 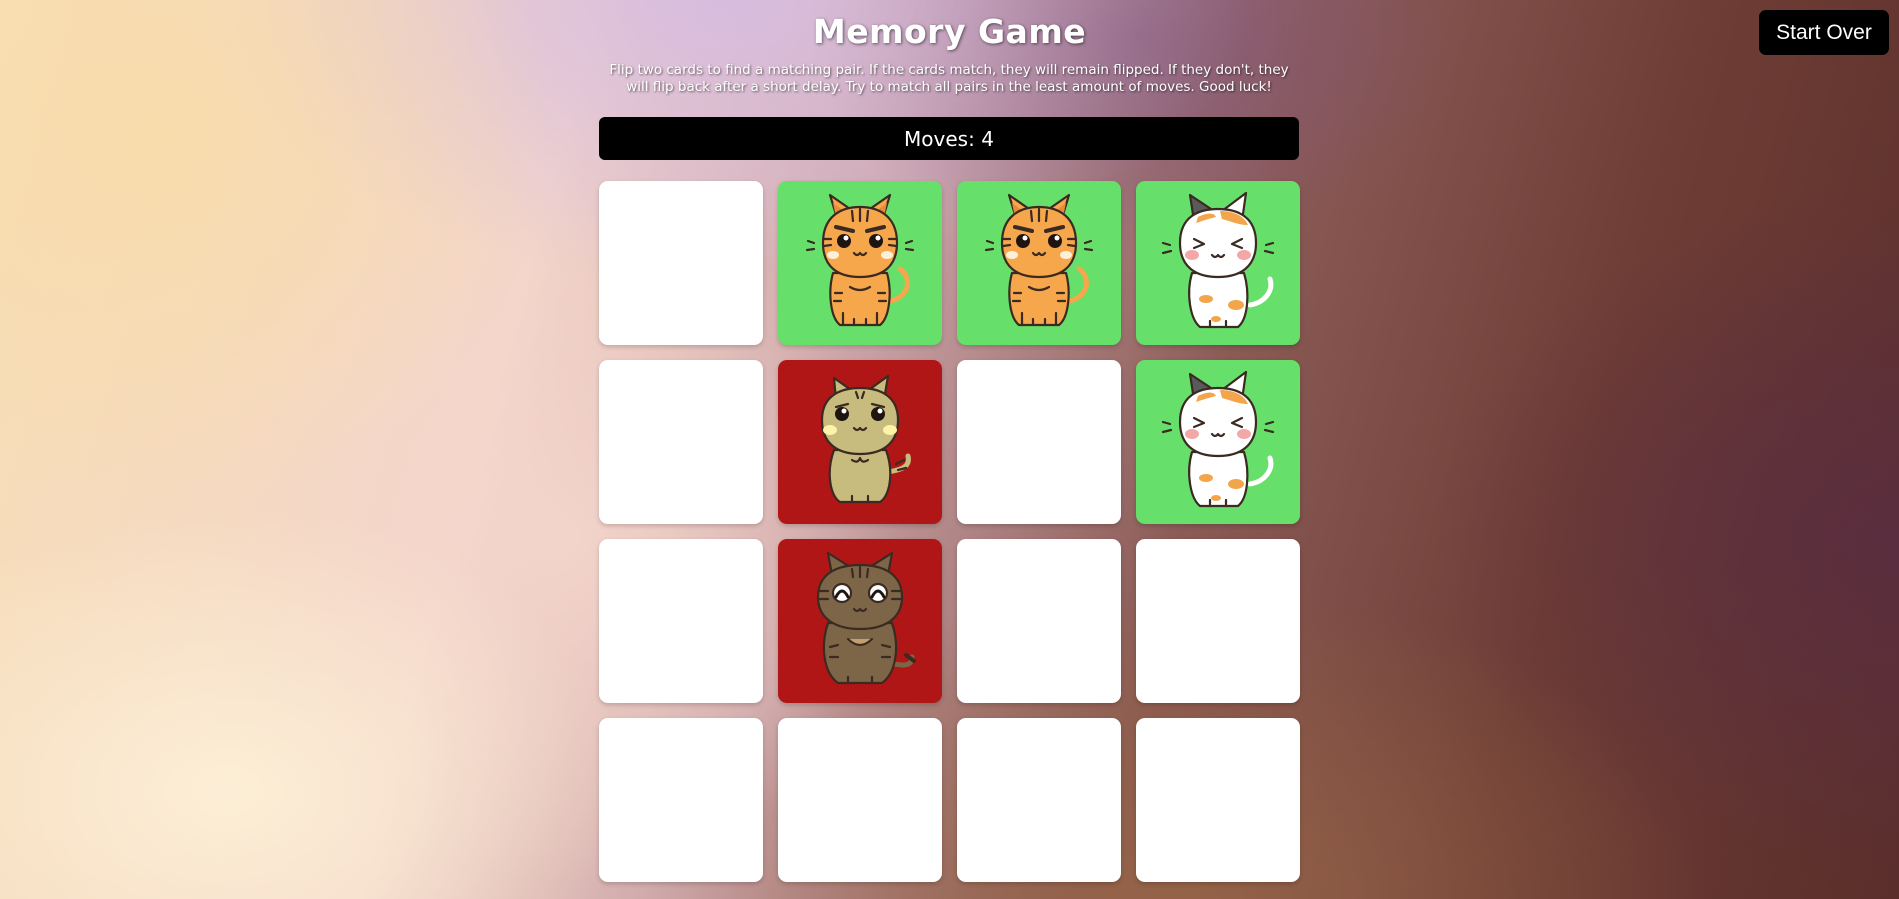 What do you see at coordinates (865, 439) in the screenshot?
I see `beige-cat-icon` at bounding box center [865, 439].